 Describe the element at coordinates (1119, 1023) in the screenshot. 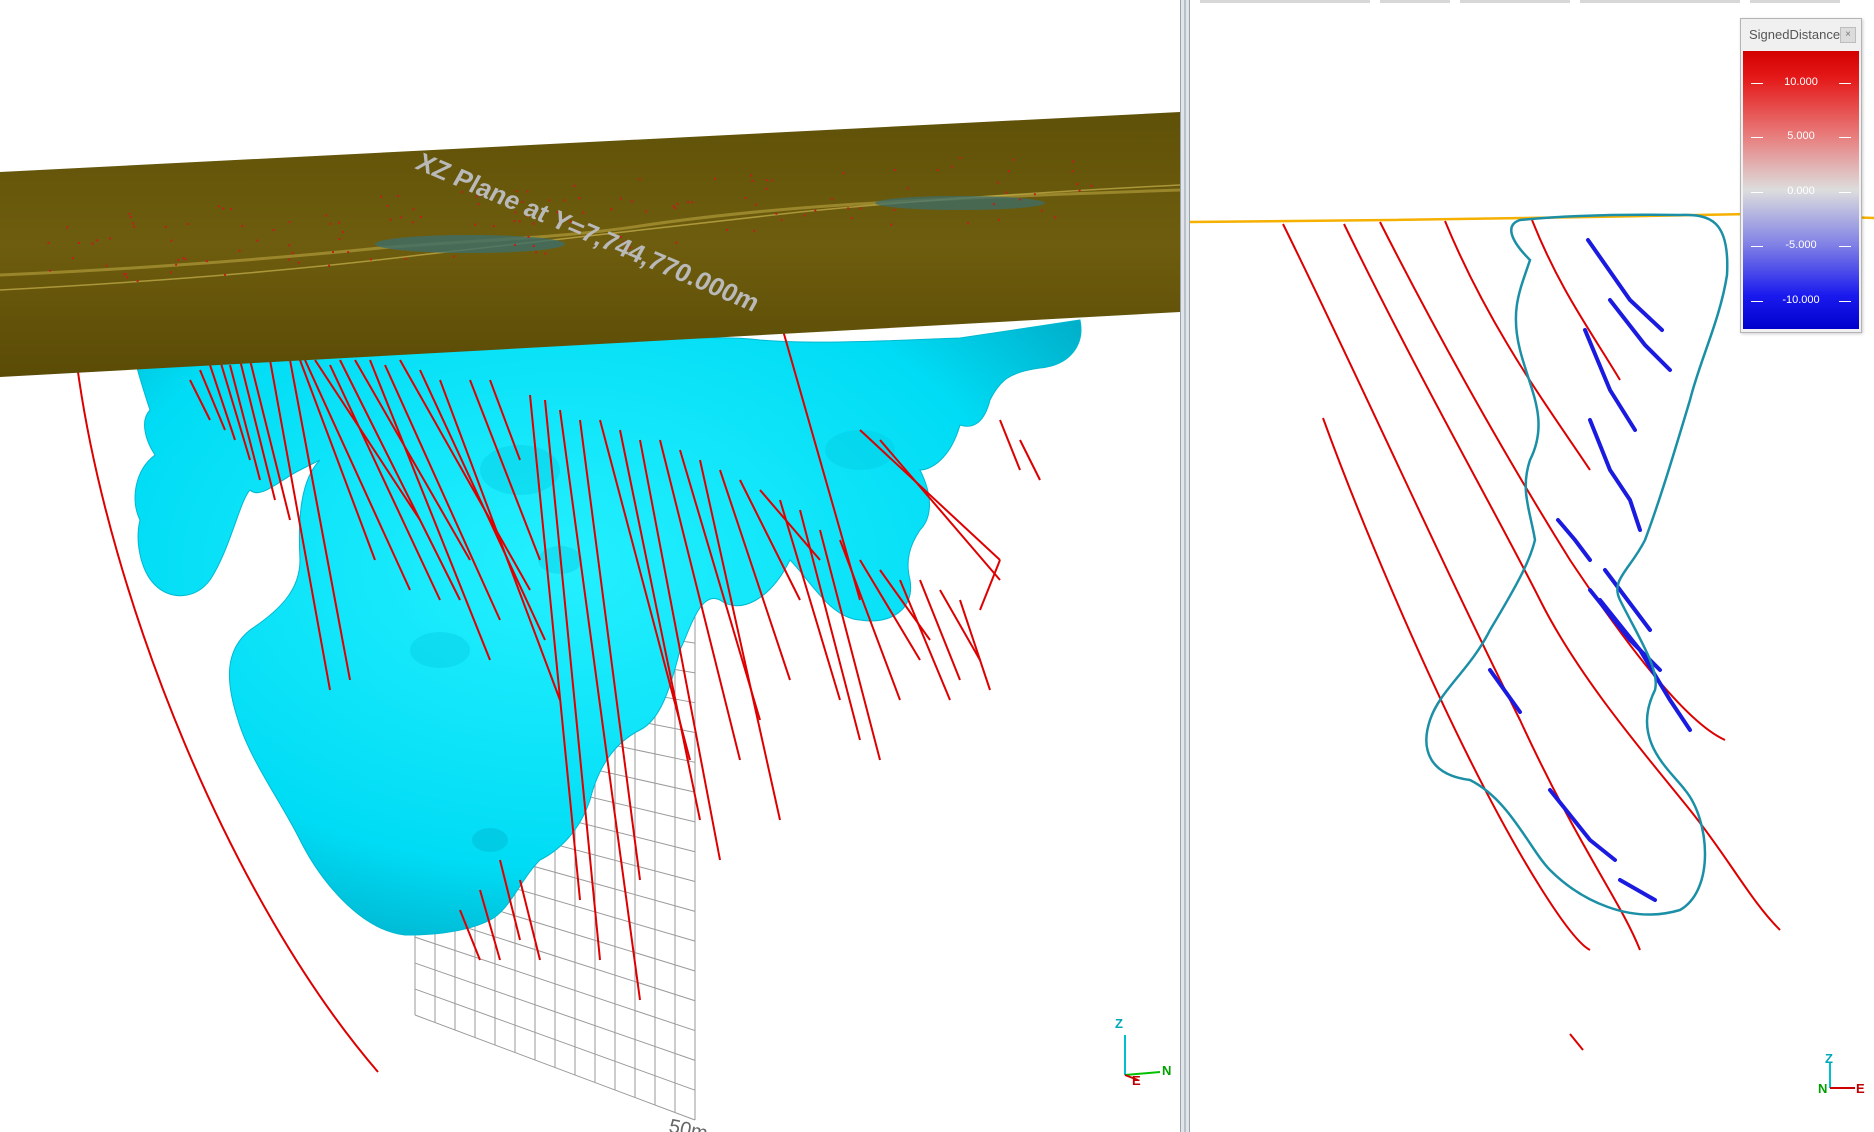

I see `axis-z-label: Z` at that location.